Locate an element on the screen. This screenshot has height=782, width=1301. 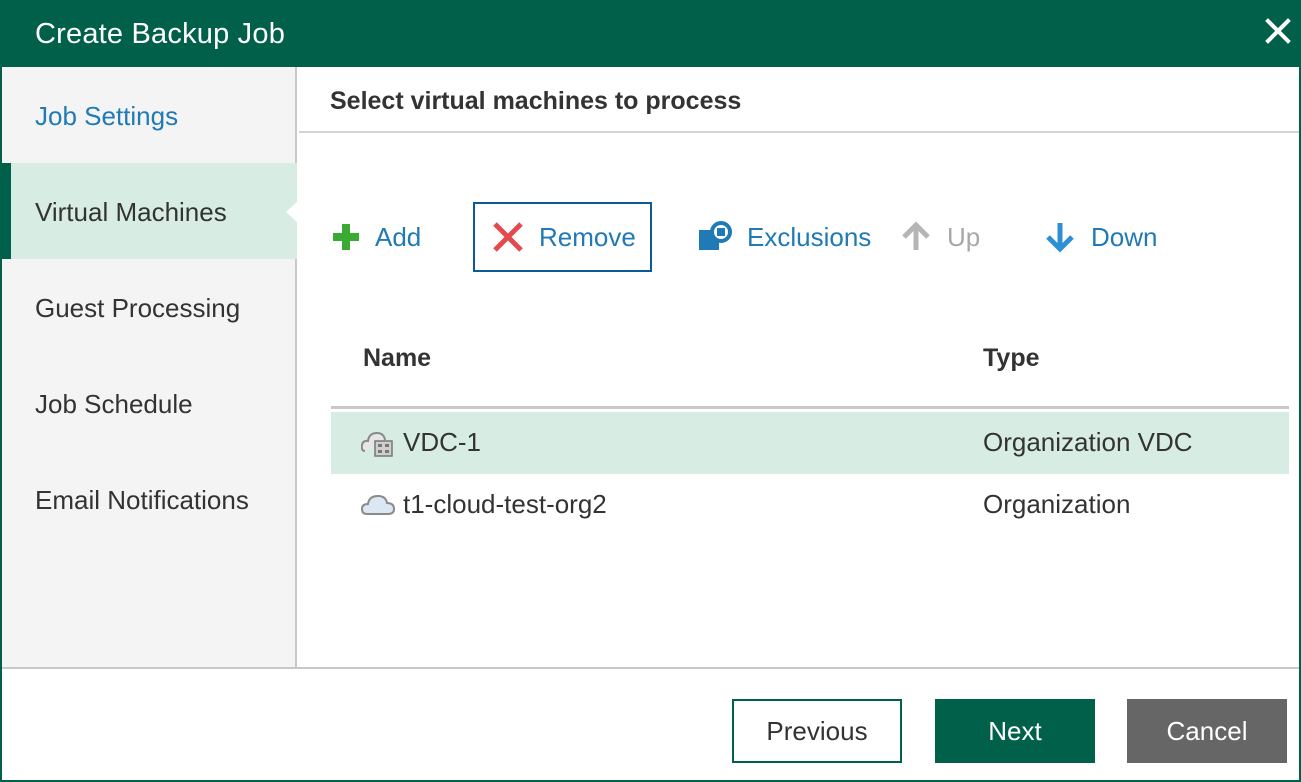
vdc-icon is located at coordinates (377, 444).